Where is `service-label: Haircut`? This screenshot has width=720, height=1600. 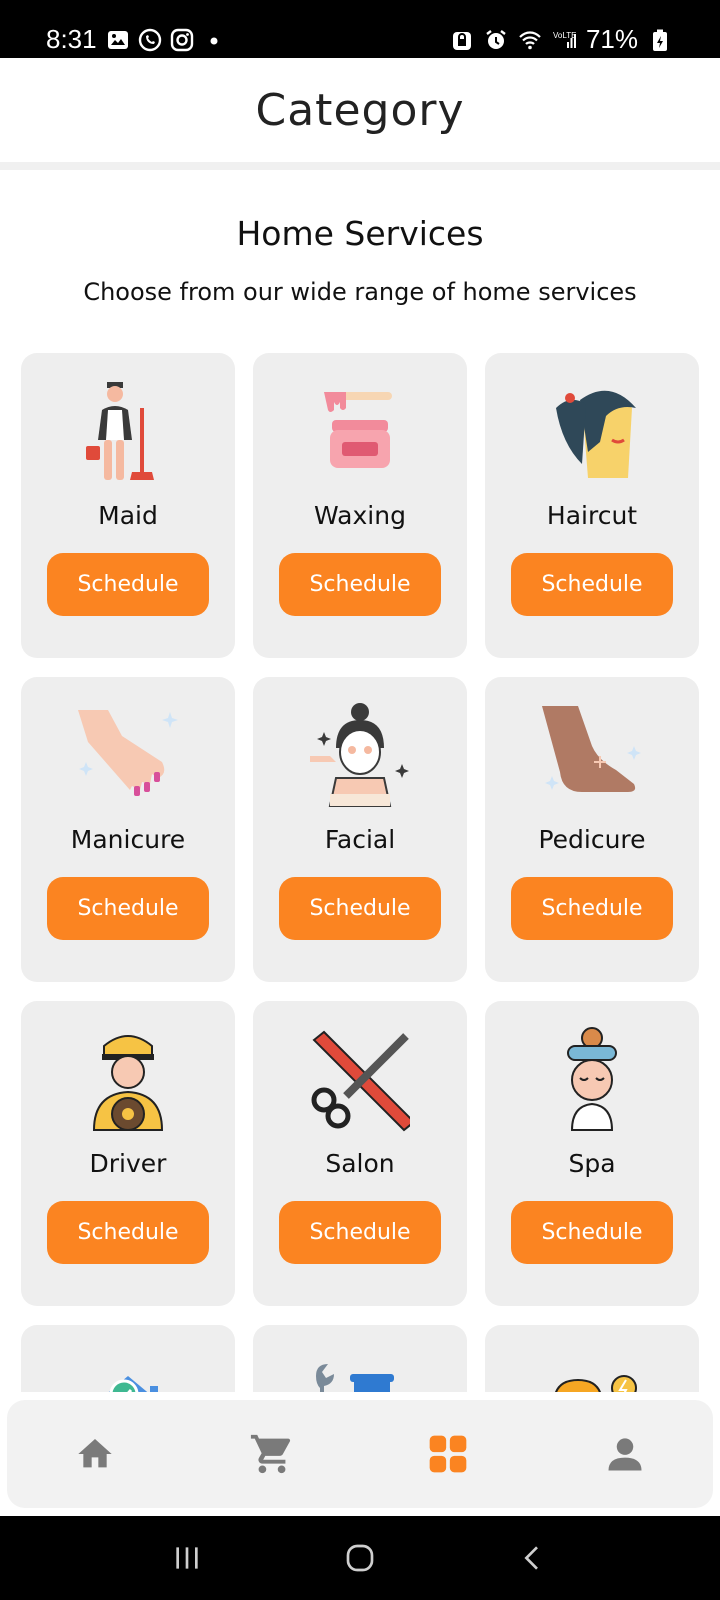 service-label: Haircut is located at coordinates (592, 515).